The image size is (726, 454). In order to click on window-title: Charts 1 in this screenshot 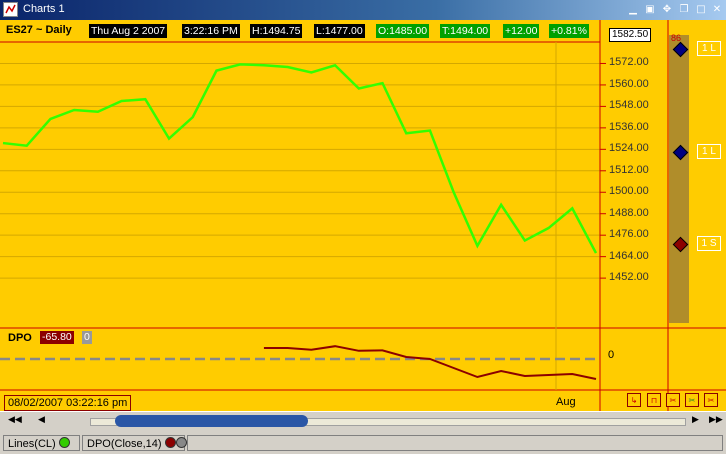, I will do `click(44, 9)`.